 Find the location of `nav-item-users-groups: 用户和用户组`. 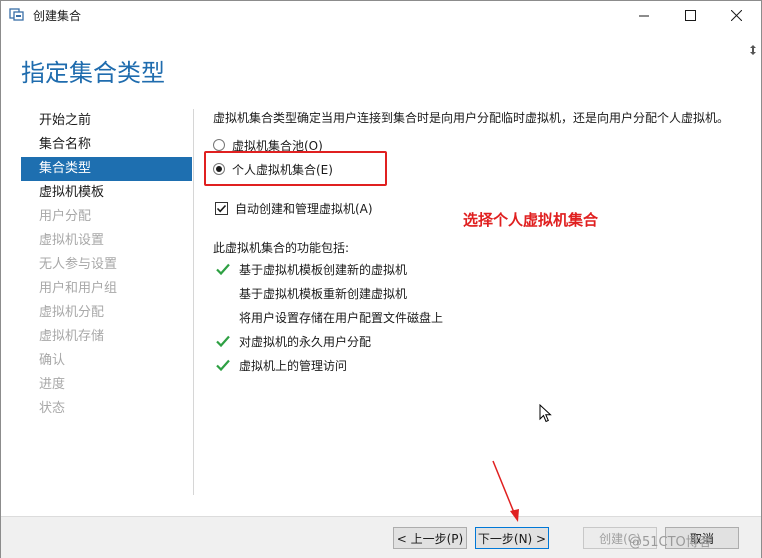

nav-item-users-groups: 用户和用户组 is located at coordinates (78, 288).